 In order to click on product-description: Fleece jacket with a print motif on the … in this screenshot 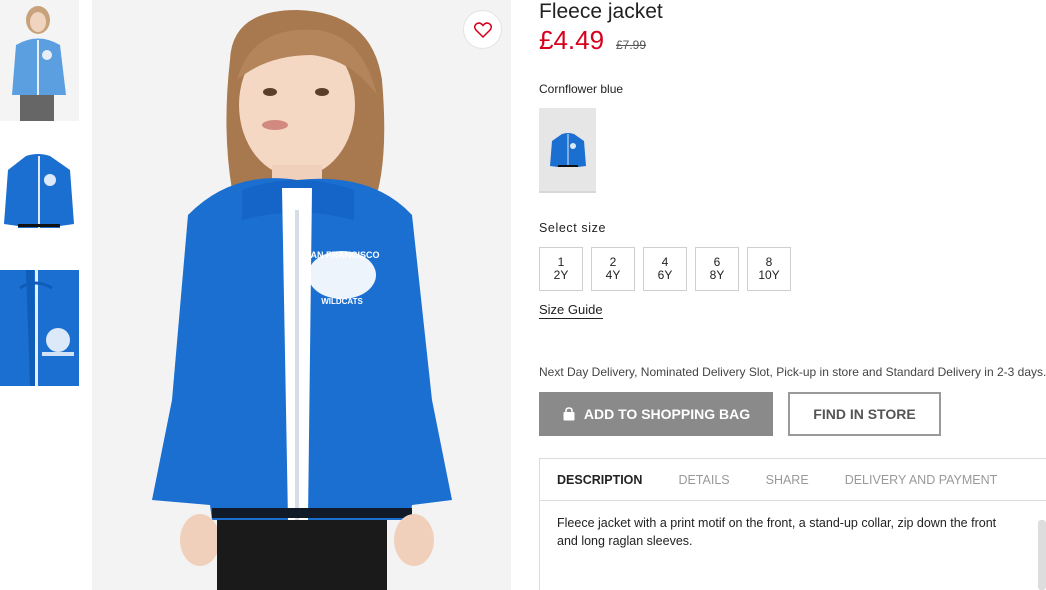, I will do `click(777, 532)`.